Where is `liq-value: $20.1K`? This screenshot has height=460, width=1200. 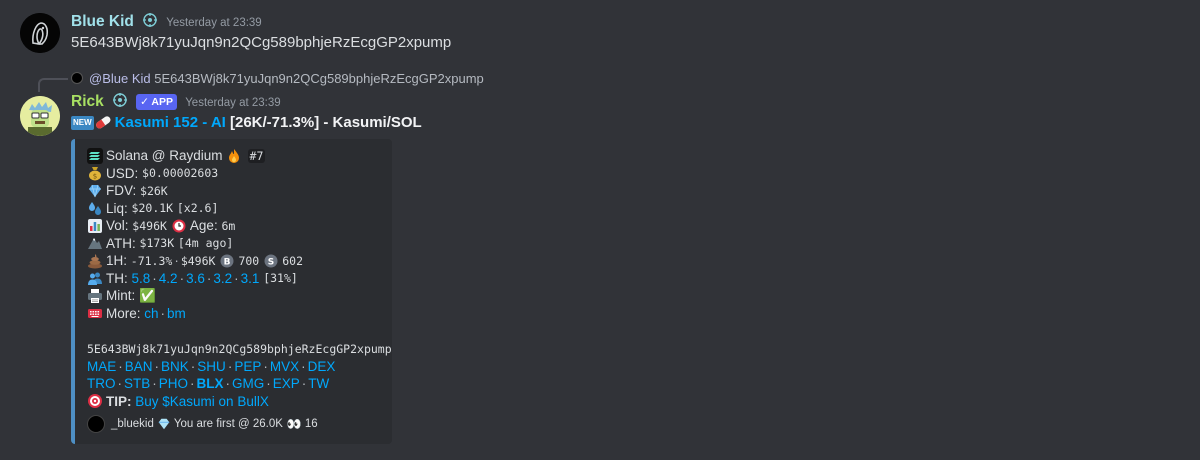
liq-value: $20.1K is located at coordinates (152, 208).